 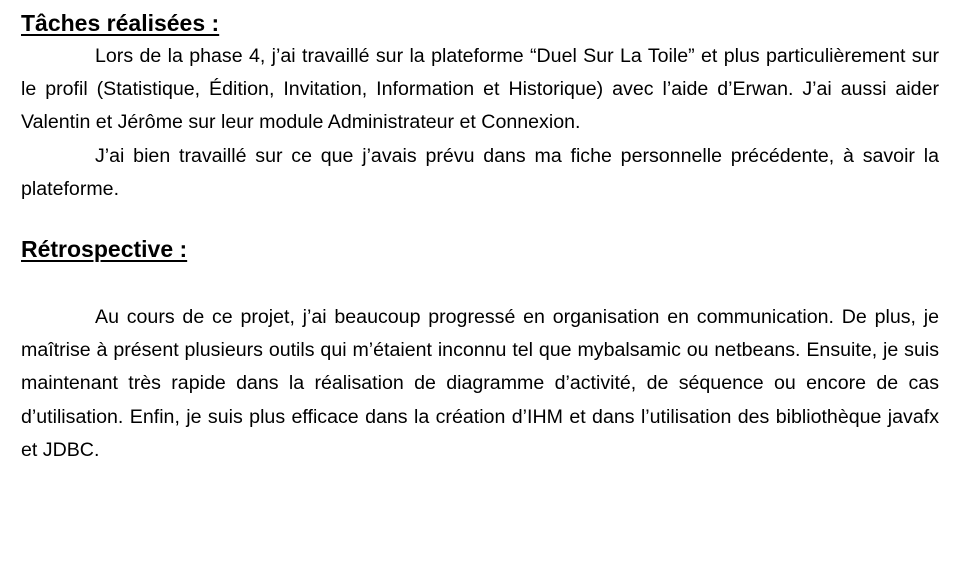 I want to click on section-heading-taches-realisees: Tâches réalisées :, so click(x=120, y=23).